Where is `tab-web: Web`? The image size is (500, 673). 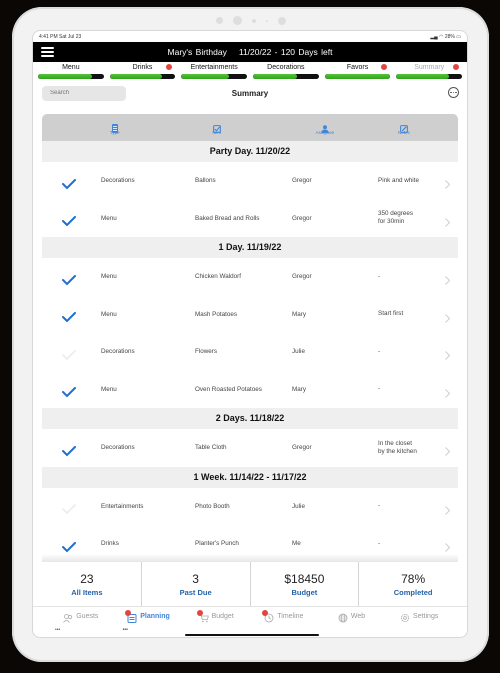
tab-web: Web is located at coordinates (352, 622).